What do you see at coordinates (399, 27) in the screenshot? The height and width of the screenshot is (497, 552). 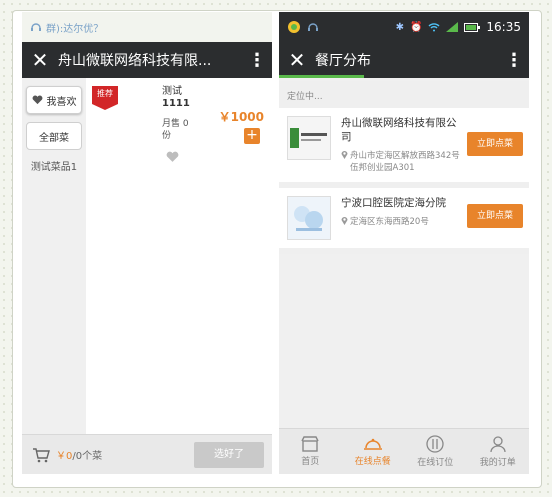 I see `bluetooth-icon: ✱` at bounding box center [399, 27].